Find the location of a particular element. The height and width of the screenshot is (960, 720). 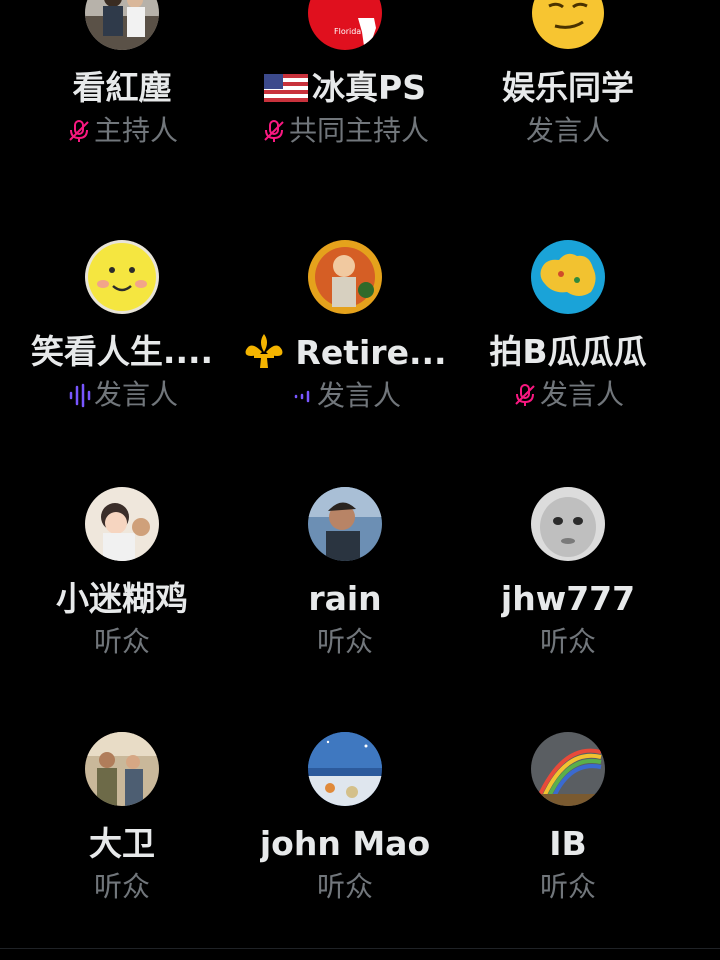

participant-name-text: 冰真PS is located at coordinates (369, 87).